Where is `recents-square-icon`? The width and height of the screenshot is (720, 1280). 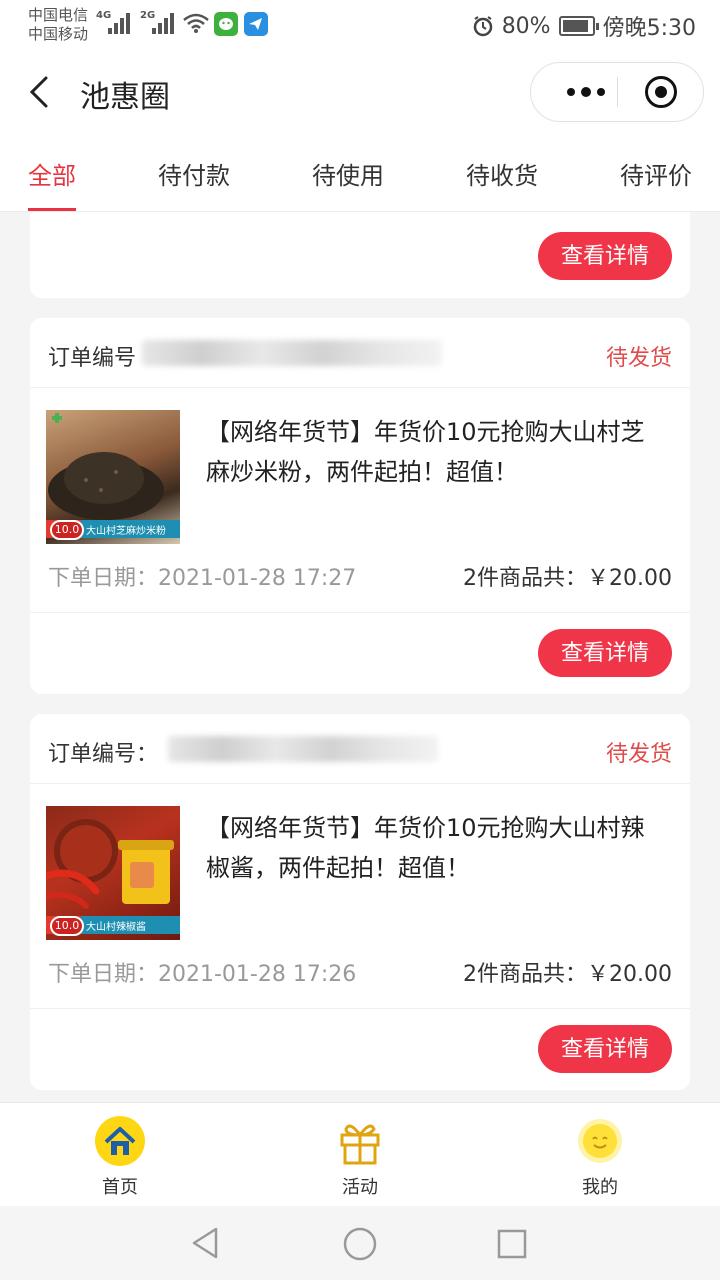
recents-square-icon is located at coordinates (512, 1244).